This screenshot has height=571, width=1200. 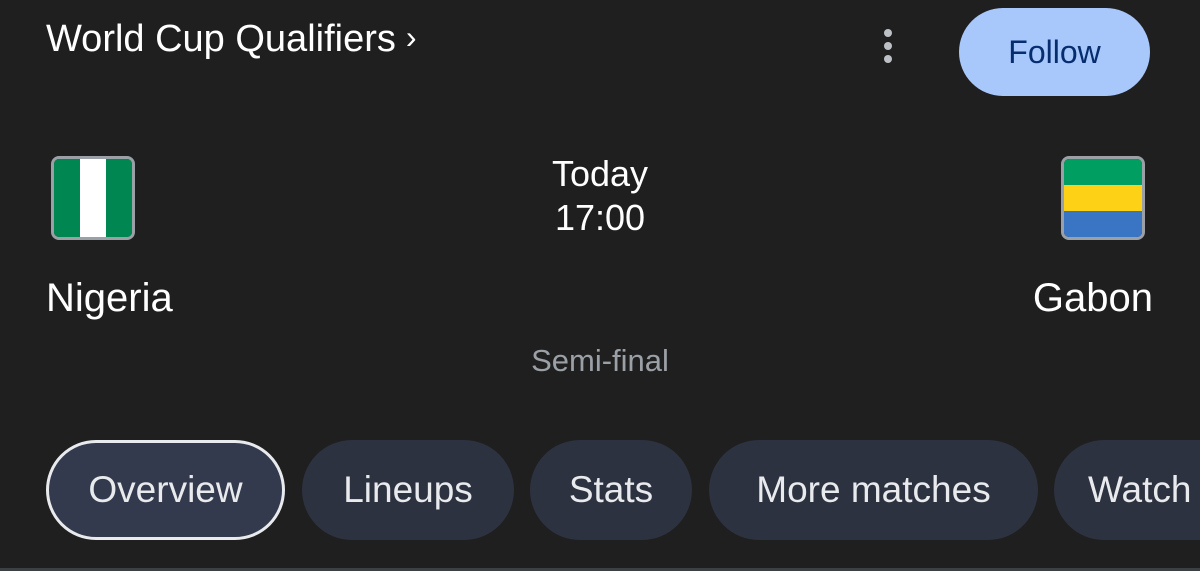 What do you see at coordinates (1127, 490) in the screenshot?
I see `tab-watch: Watch` at bounding box center [1127, 490].